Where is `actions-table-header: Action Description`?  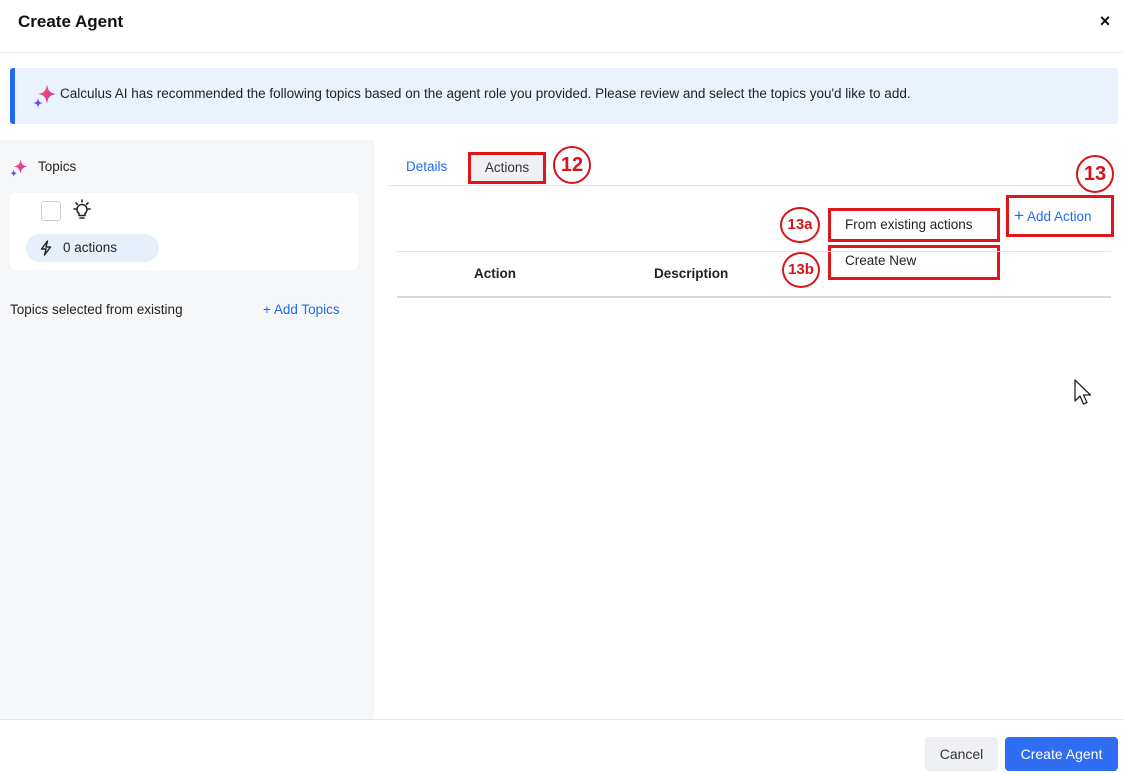
actions-table-header: Action Description is located at coordinates (754, 274).